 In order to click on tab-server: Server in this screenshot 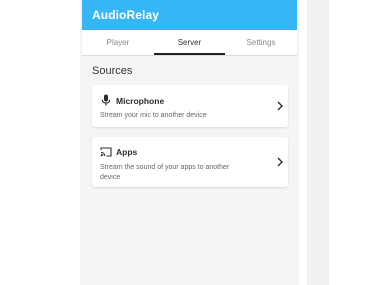, I will do `click(189, 42)`.